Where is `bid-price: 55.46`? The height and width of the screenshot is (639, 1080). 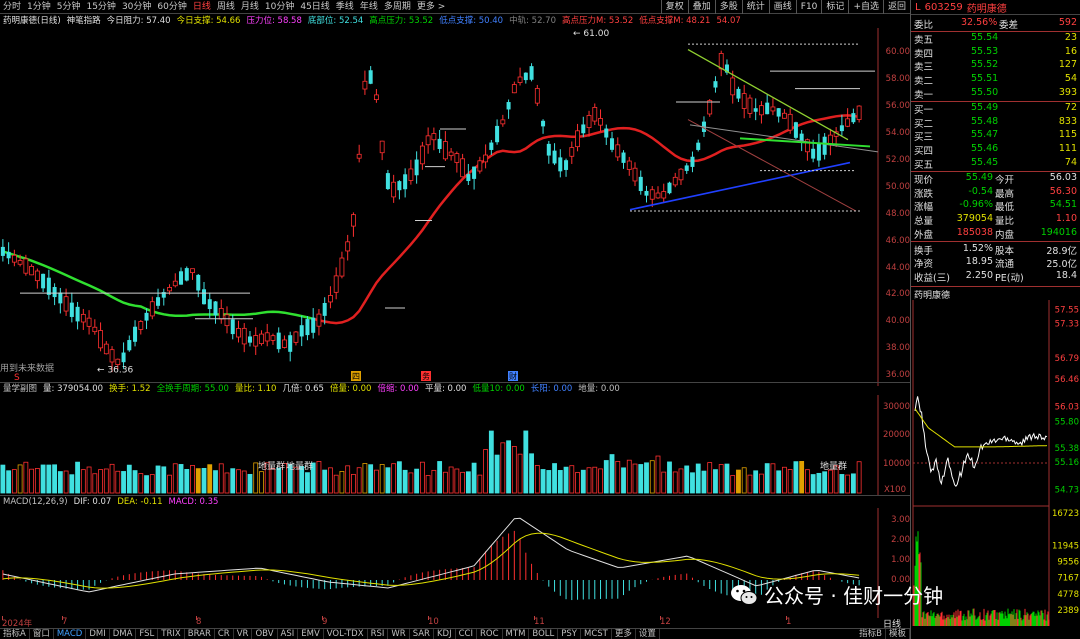
bid-price: 55.46 is located at coordinates (985, 149).